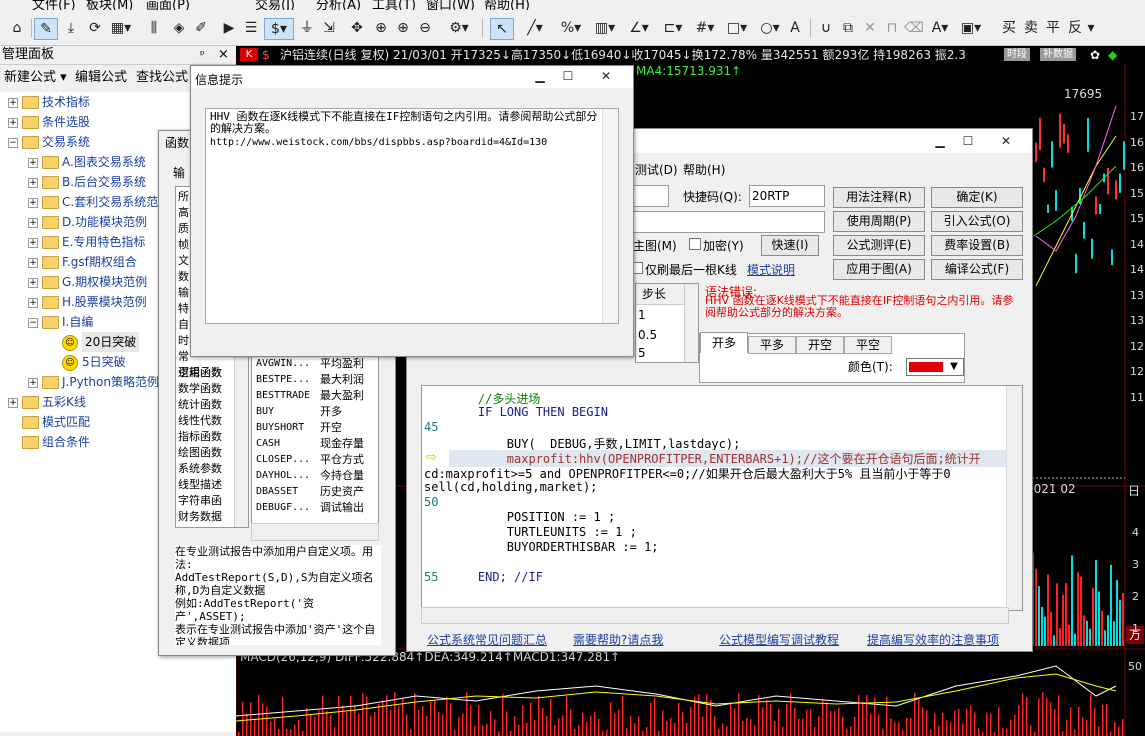 Image resolution: width=1145 pixels, height=736 pixels. Describe the element at coordinates (202, 55) in the screenshot. I see `pin-icon: ᵖ` at that location.